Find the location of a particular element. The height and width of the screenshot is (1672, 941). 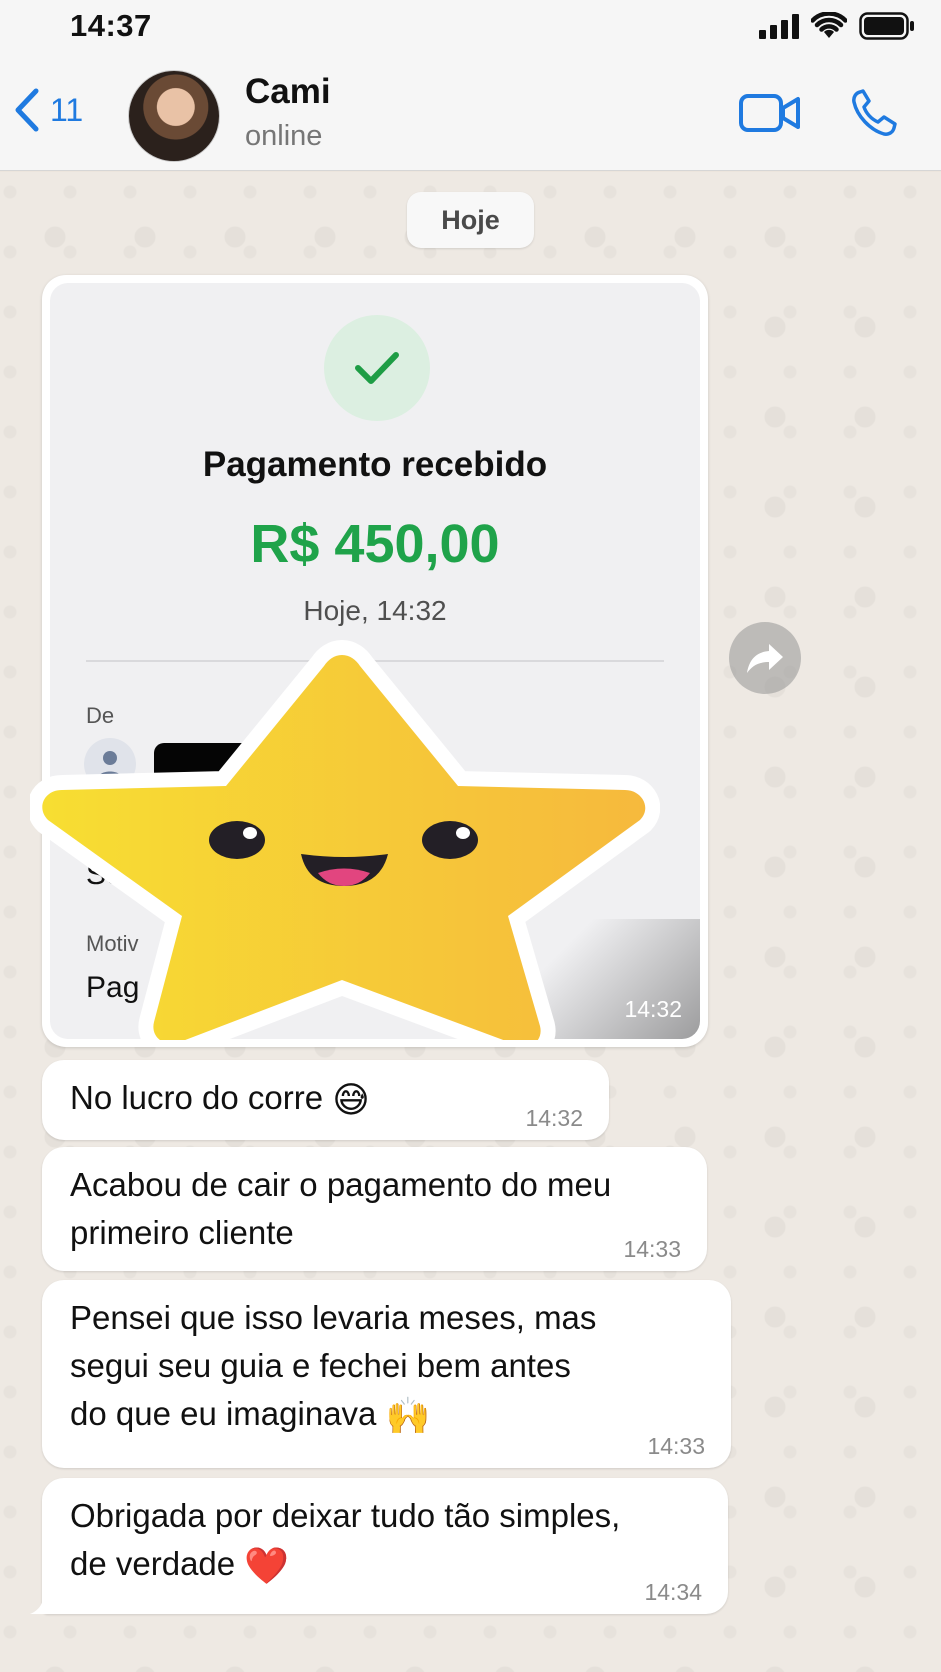

message-text-line: primeiro cliente is located at coordinates (182, 1232).